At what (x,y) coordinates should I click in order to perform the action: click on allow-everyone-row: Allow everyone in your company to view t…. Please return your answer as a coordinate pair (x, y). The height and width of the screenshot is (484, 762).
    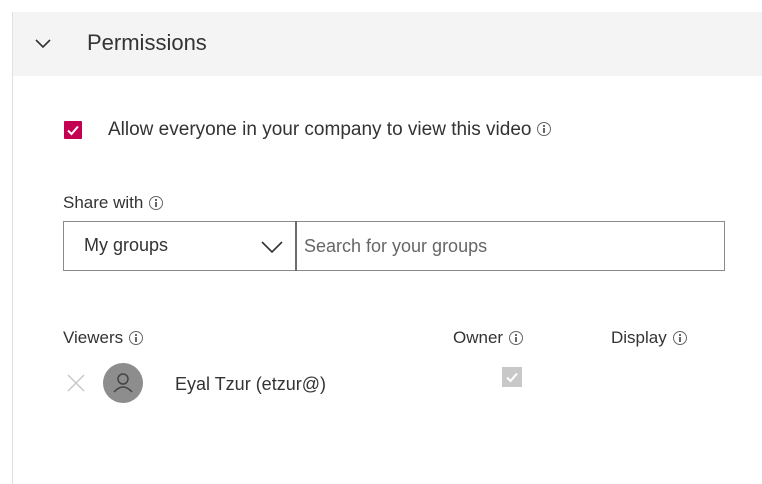
    Looking at the image, I should click on (330, 130).